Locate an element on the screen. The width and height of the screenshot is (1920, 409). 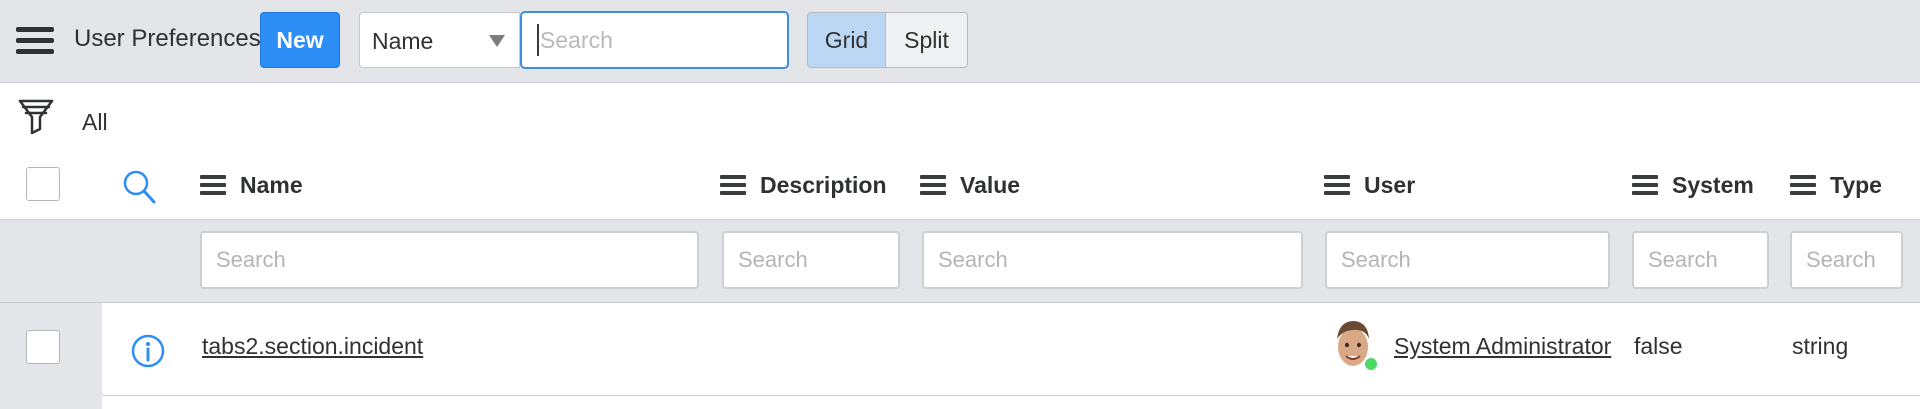
value-column-search is located at coordinates (1112, 260).